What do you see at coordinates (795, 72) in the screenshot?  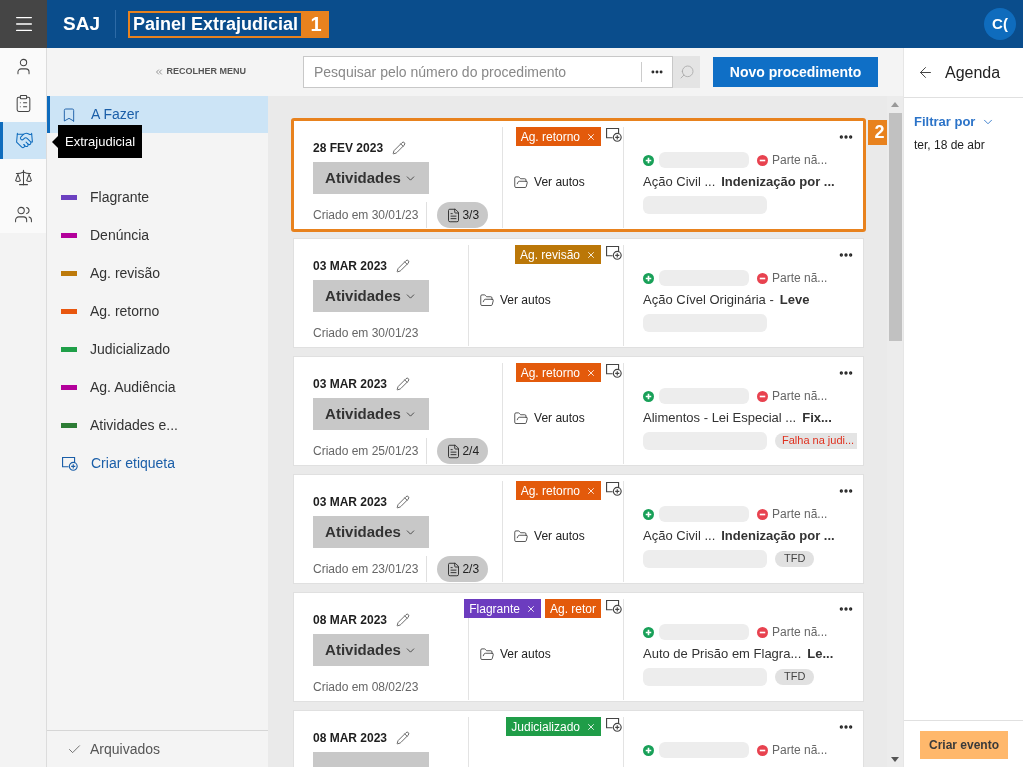 I see `new-procedure-button: Novo procedimento` at bounding box center [795, 72].